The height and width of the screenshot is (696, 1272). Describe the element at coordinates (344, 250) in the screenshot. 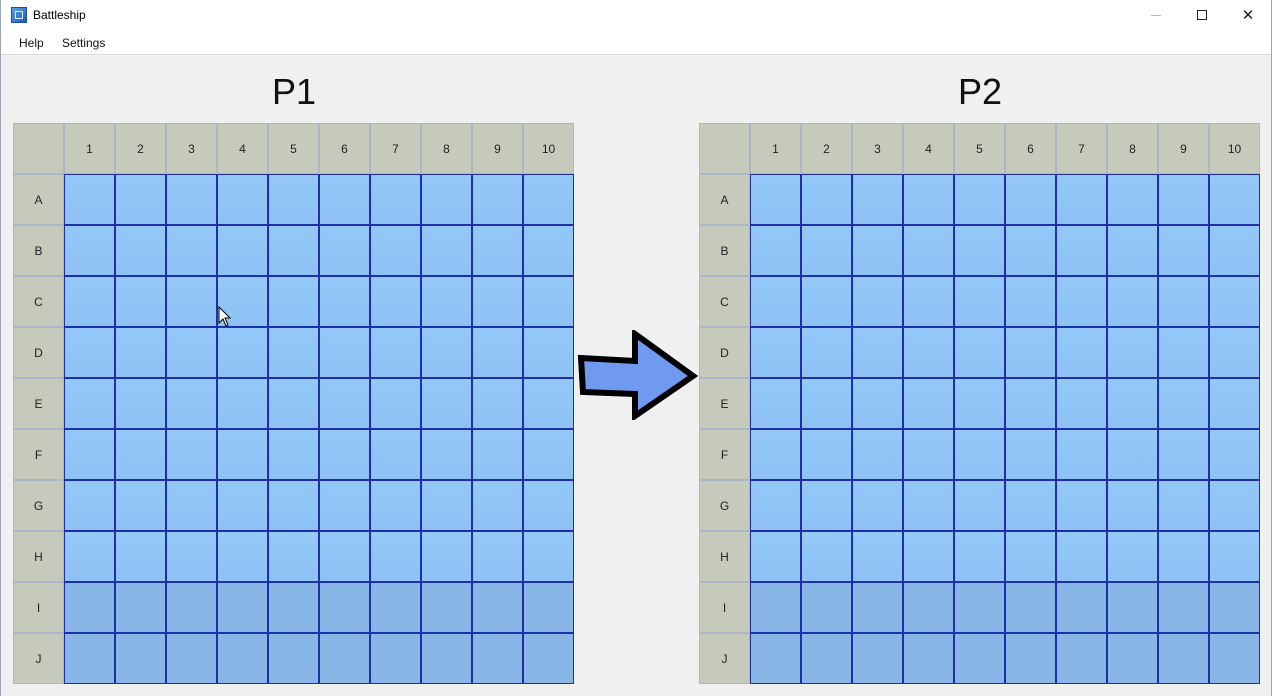

I see `p1-cell-B6` at that location.